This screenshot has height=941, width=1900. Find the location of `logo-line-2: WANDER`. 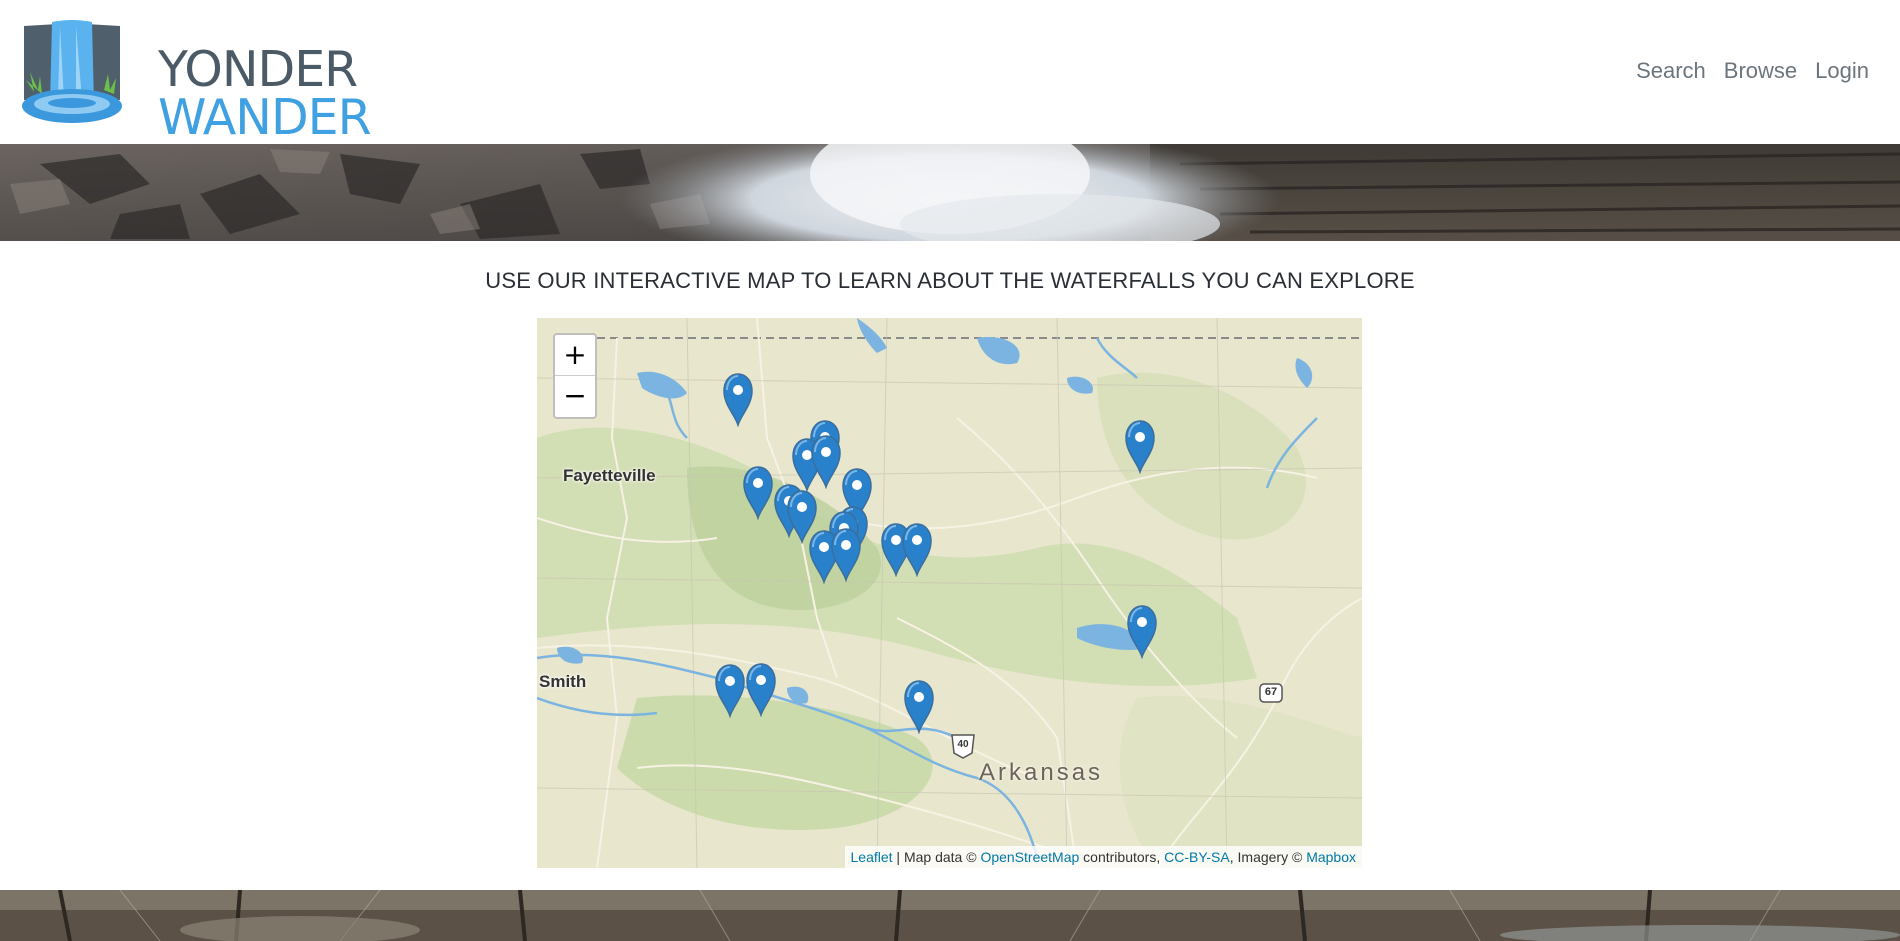

logo-line-2: WANDER is located at coordinates (265, 117).